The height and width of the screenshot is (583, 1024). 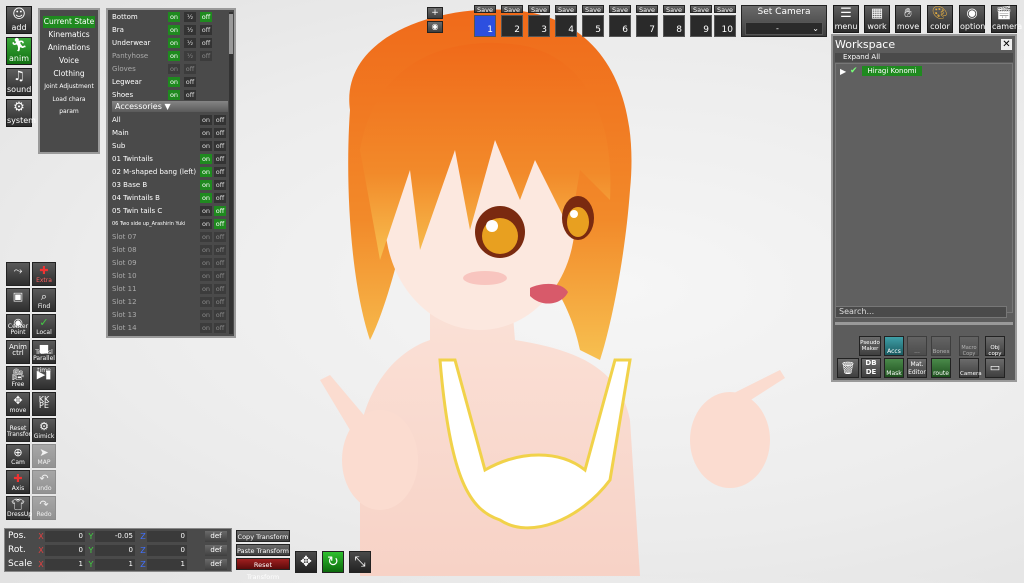 I want to click on save-slot-3: Save 3, so click(x=539, y=21).